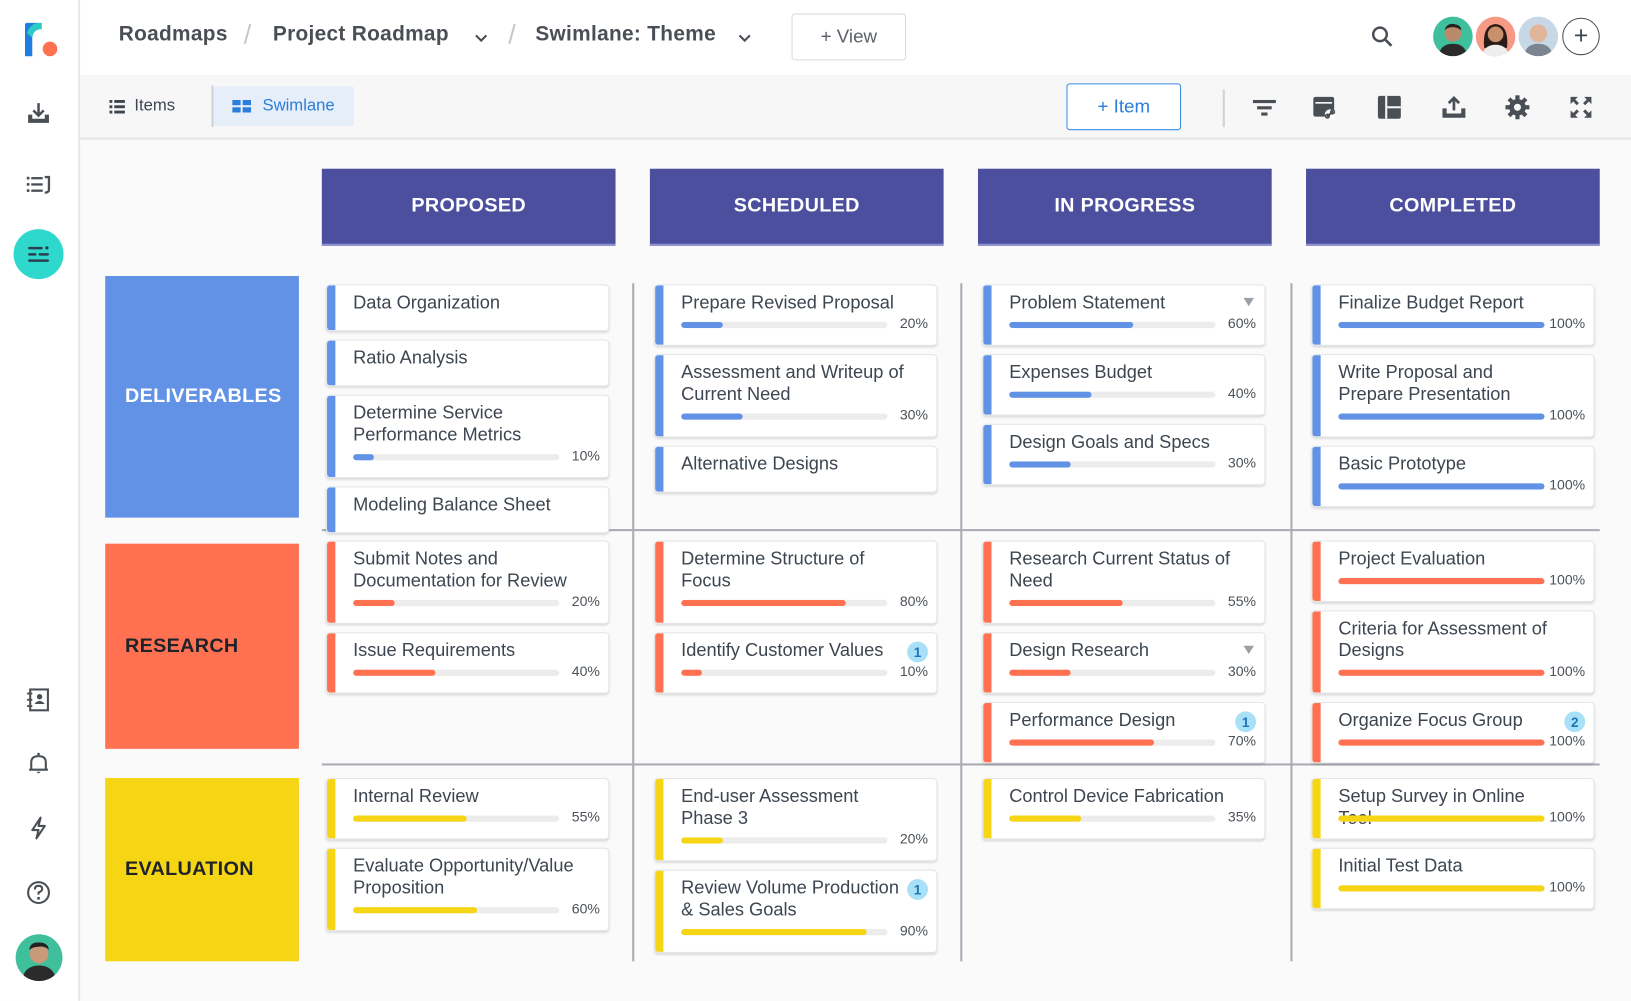 The image size is (1631, 1001). I want to click on roadmap-card: Modeling Balance Sheet, so click(467, 510).